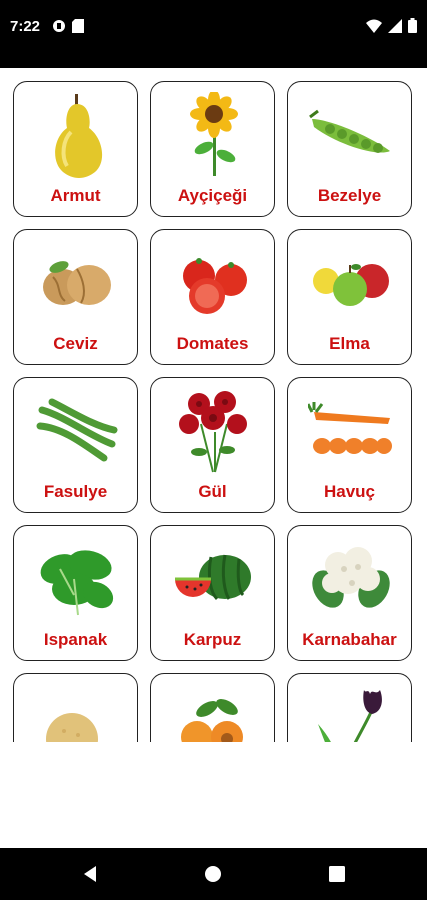 Image resolution: width=427 pixels, height=900 pixels. I want to click on item-card-aycicegi: Ayçiçeği, so click(212, 149).